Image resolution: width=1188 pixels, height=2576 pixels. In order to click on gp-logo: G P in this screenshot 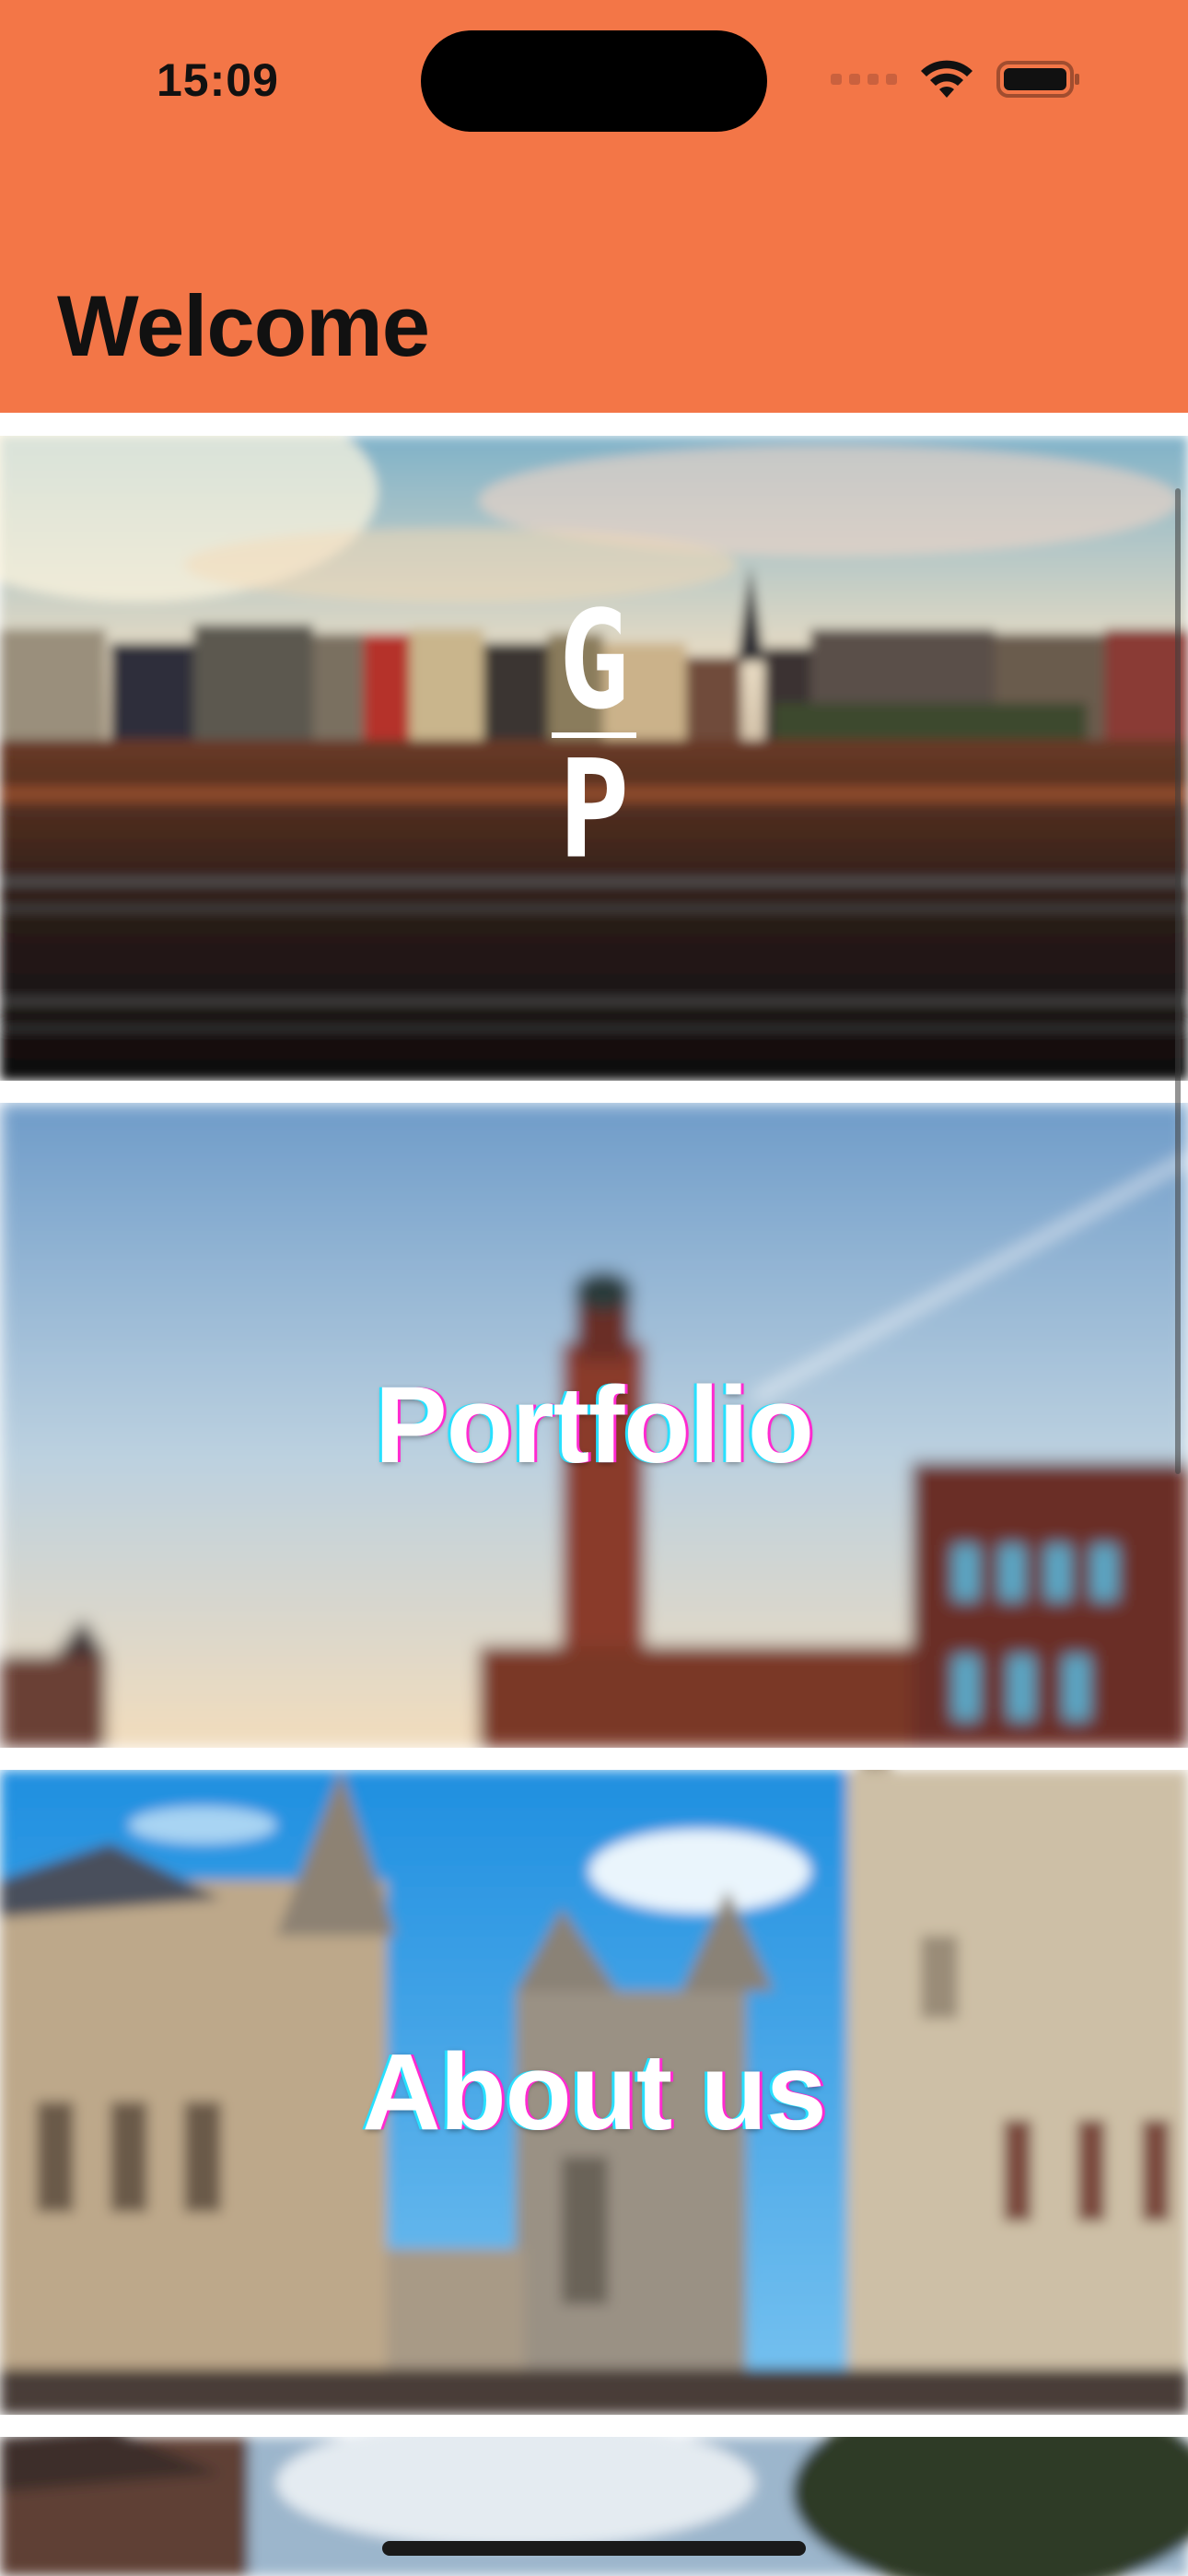, I will do `click(594, 735)`.